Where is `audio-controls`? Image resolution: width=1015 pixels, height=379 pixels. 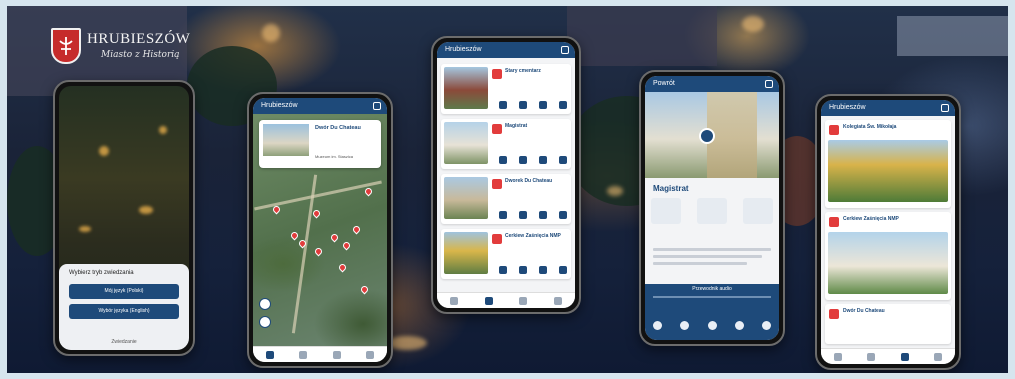
audio-controls is located at coordinates (712, 325).